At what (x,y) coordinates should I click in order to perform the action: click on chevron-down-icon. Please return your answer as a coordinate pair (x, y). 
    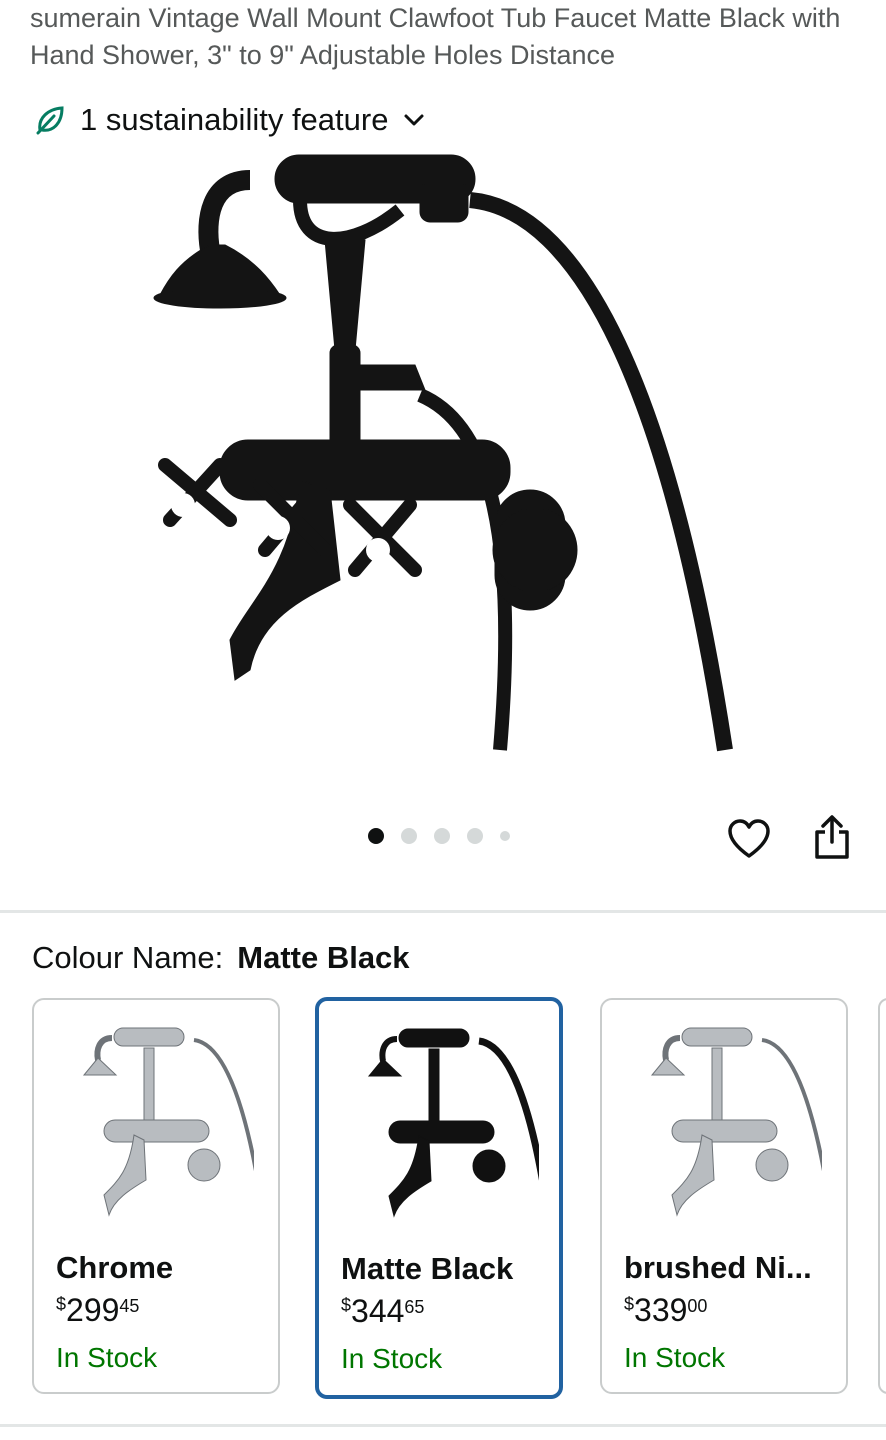
    Looking at the image, I should click on (414, 120).